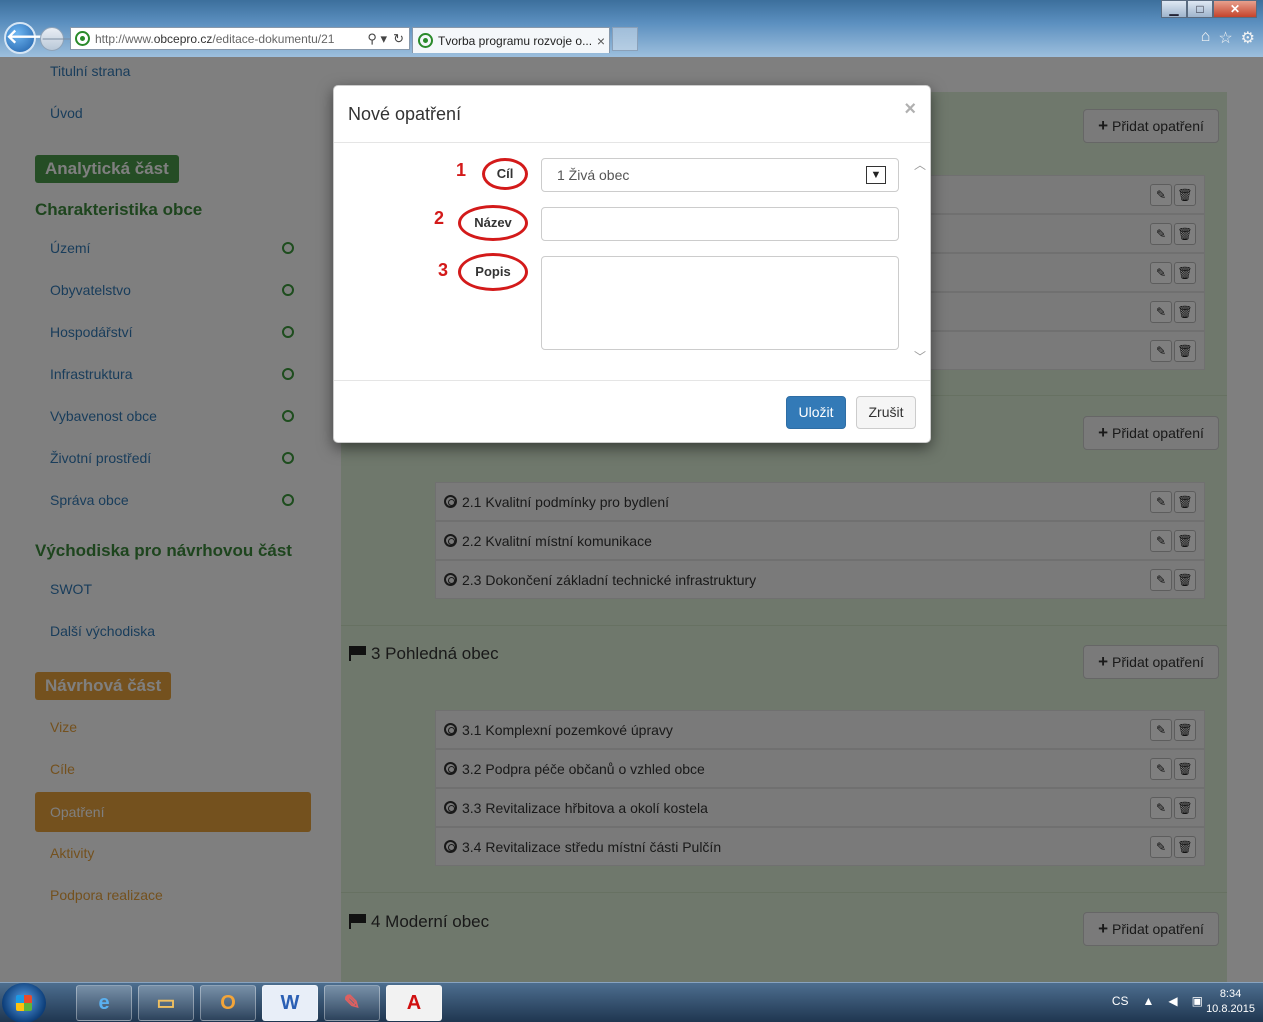 This screenshot has height=1022, width=1263. Describe the element at coordinates (1235, 9) in the screenshot. I see `close-window-button: ✕` at that location.